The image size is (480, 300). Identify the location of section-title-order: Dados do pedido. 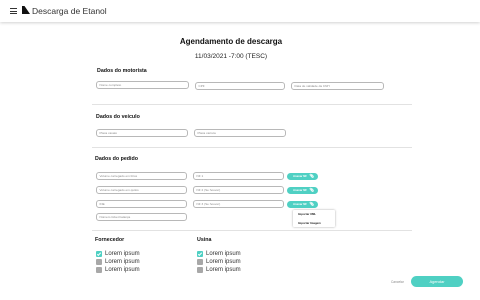
(116, 159).